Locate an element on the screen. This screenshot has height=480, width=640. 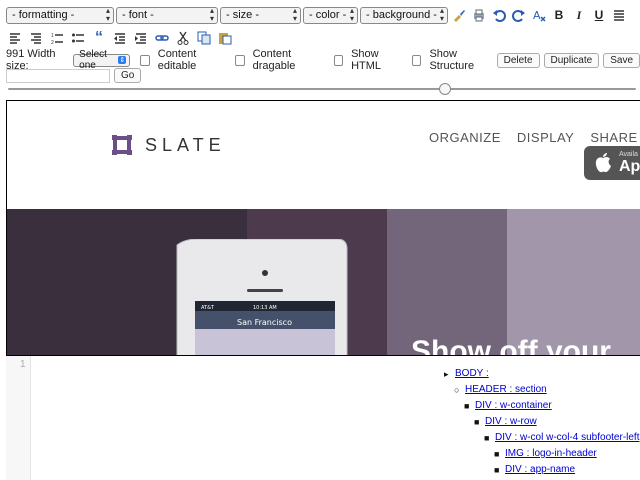
phone-title: San Francisco is located at coordinates (264, 322).